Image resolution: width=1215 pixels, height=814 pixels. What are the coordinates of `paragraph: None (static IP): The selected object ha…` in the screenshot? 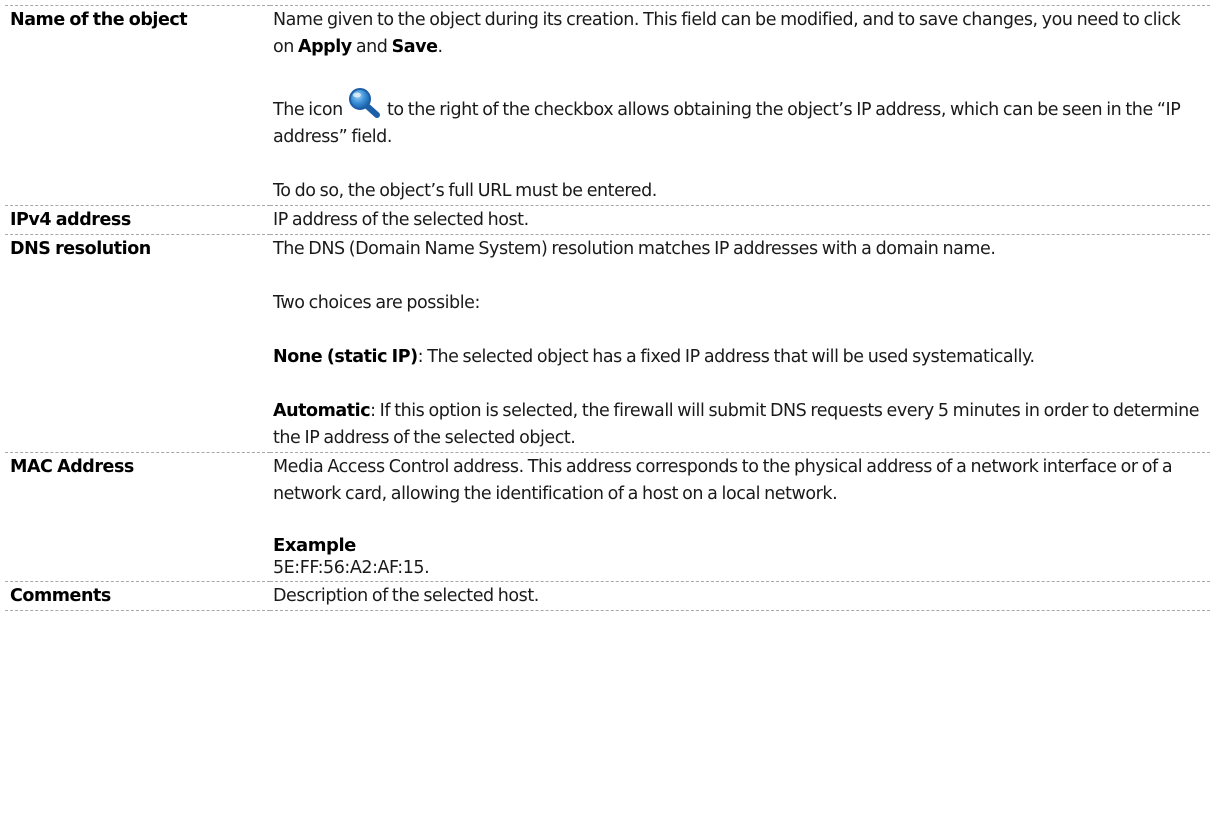 It's located at (738, 357).